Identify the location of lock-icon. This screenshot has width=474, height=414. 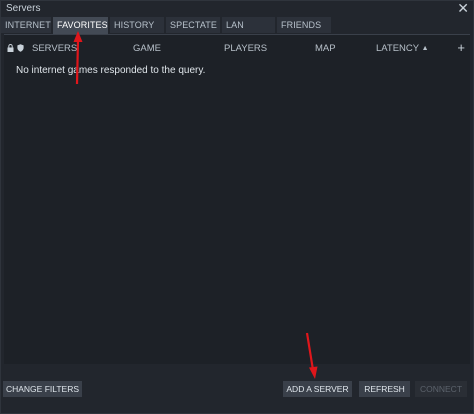
(10, 48).